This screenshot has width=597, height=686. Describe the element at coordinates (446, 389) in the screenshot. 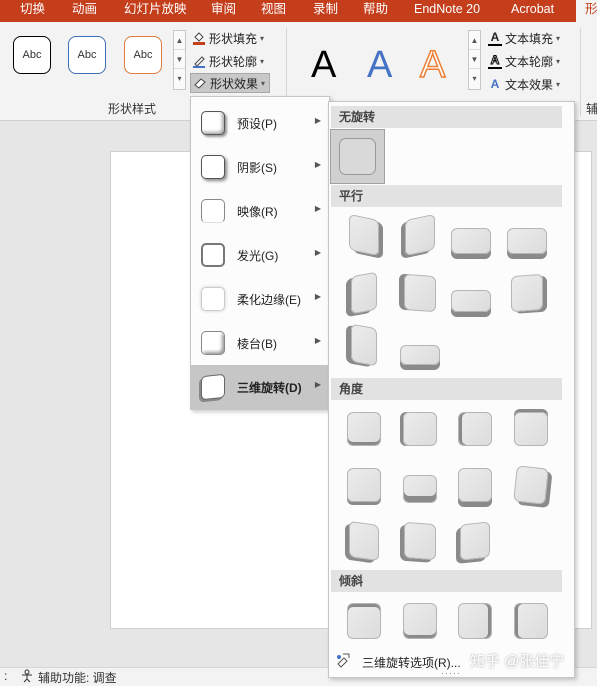

I see `section-header-perspective: 角度` at that location.